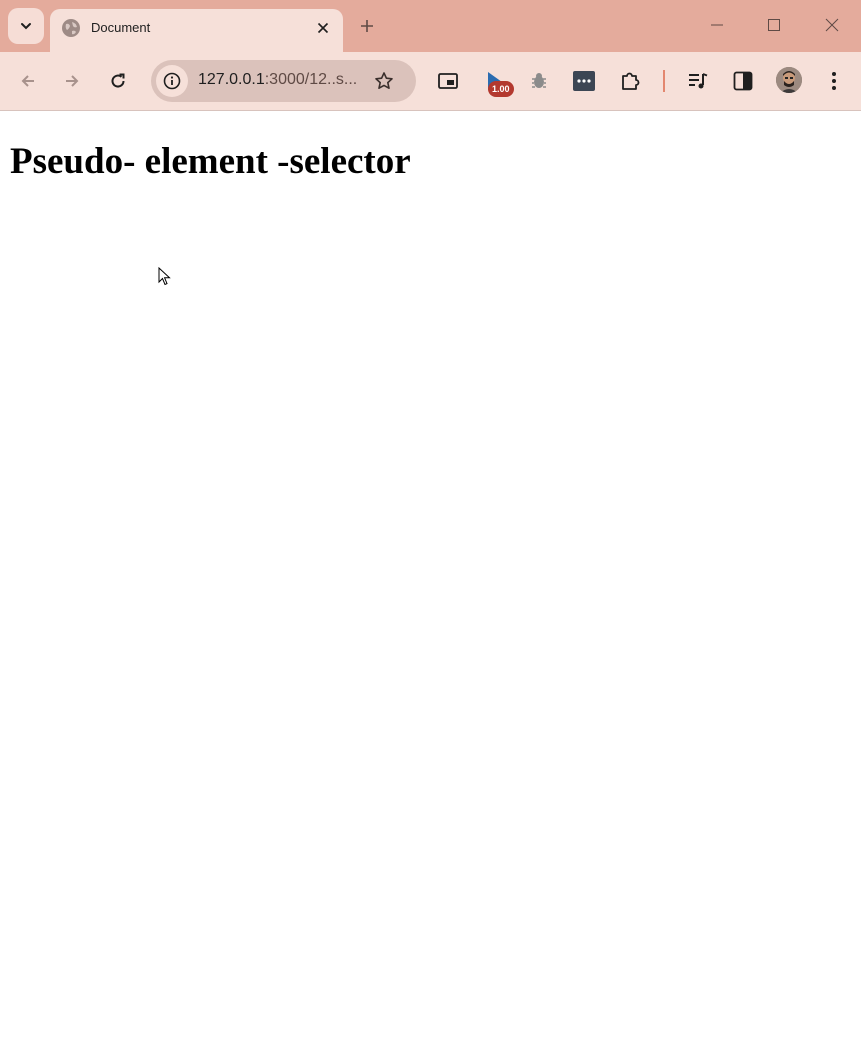 The height and width of the screenshot is (1049, 861). I want to click on profile-avatar, so click(789, 80).